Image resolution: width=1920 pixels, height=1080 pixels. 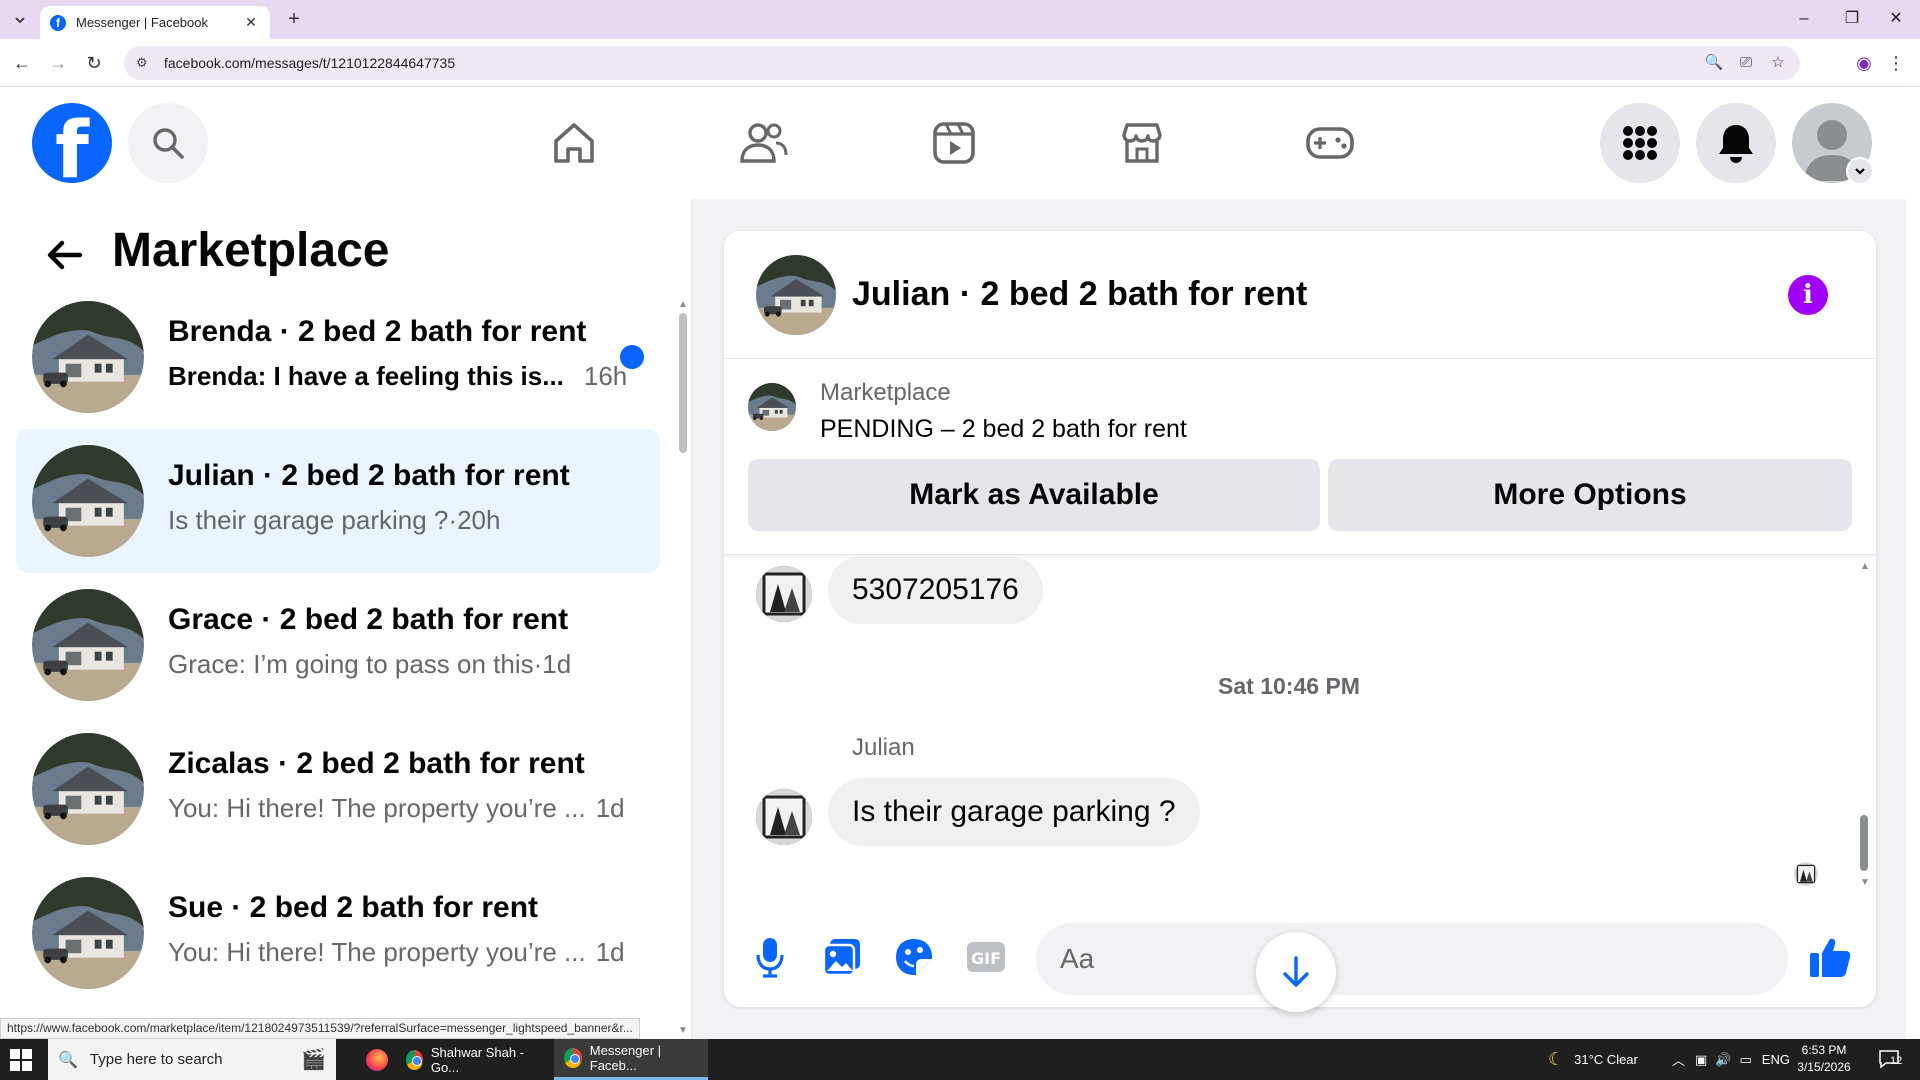 I want to click on marketplace-icon, so click(x=1142, y=143).